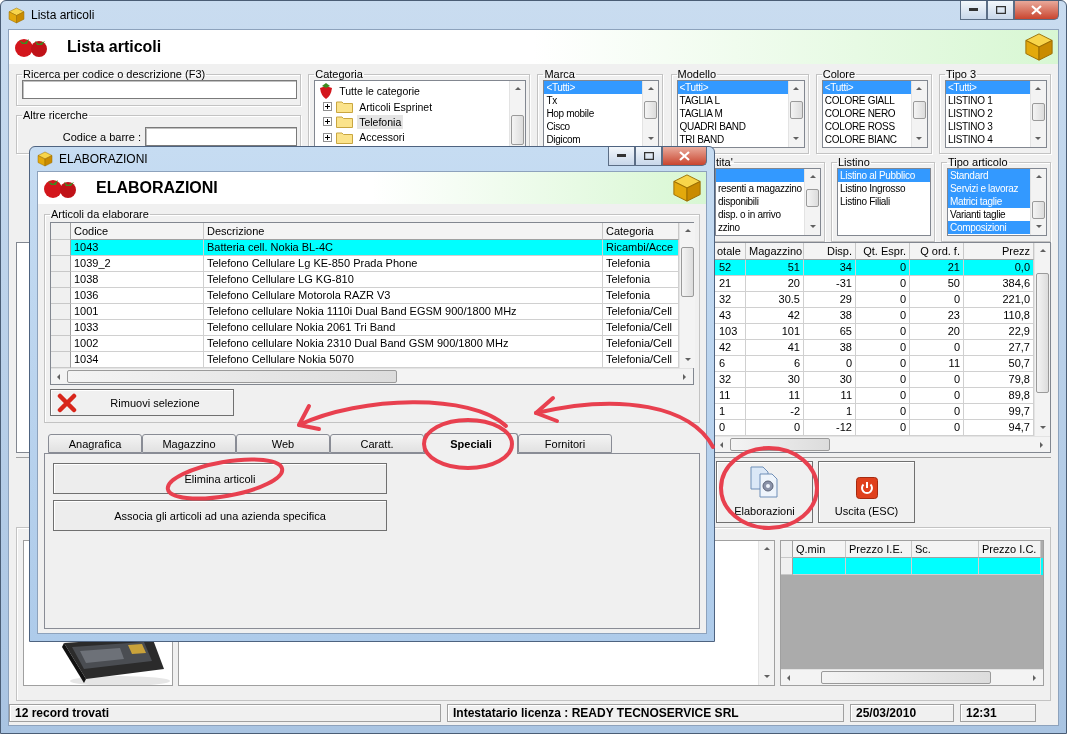 This screenshot has width=1067, height=734. I want to click on column-header: Prezzo I.E., so click(879, 549).